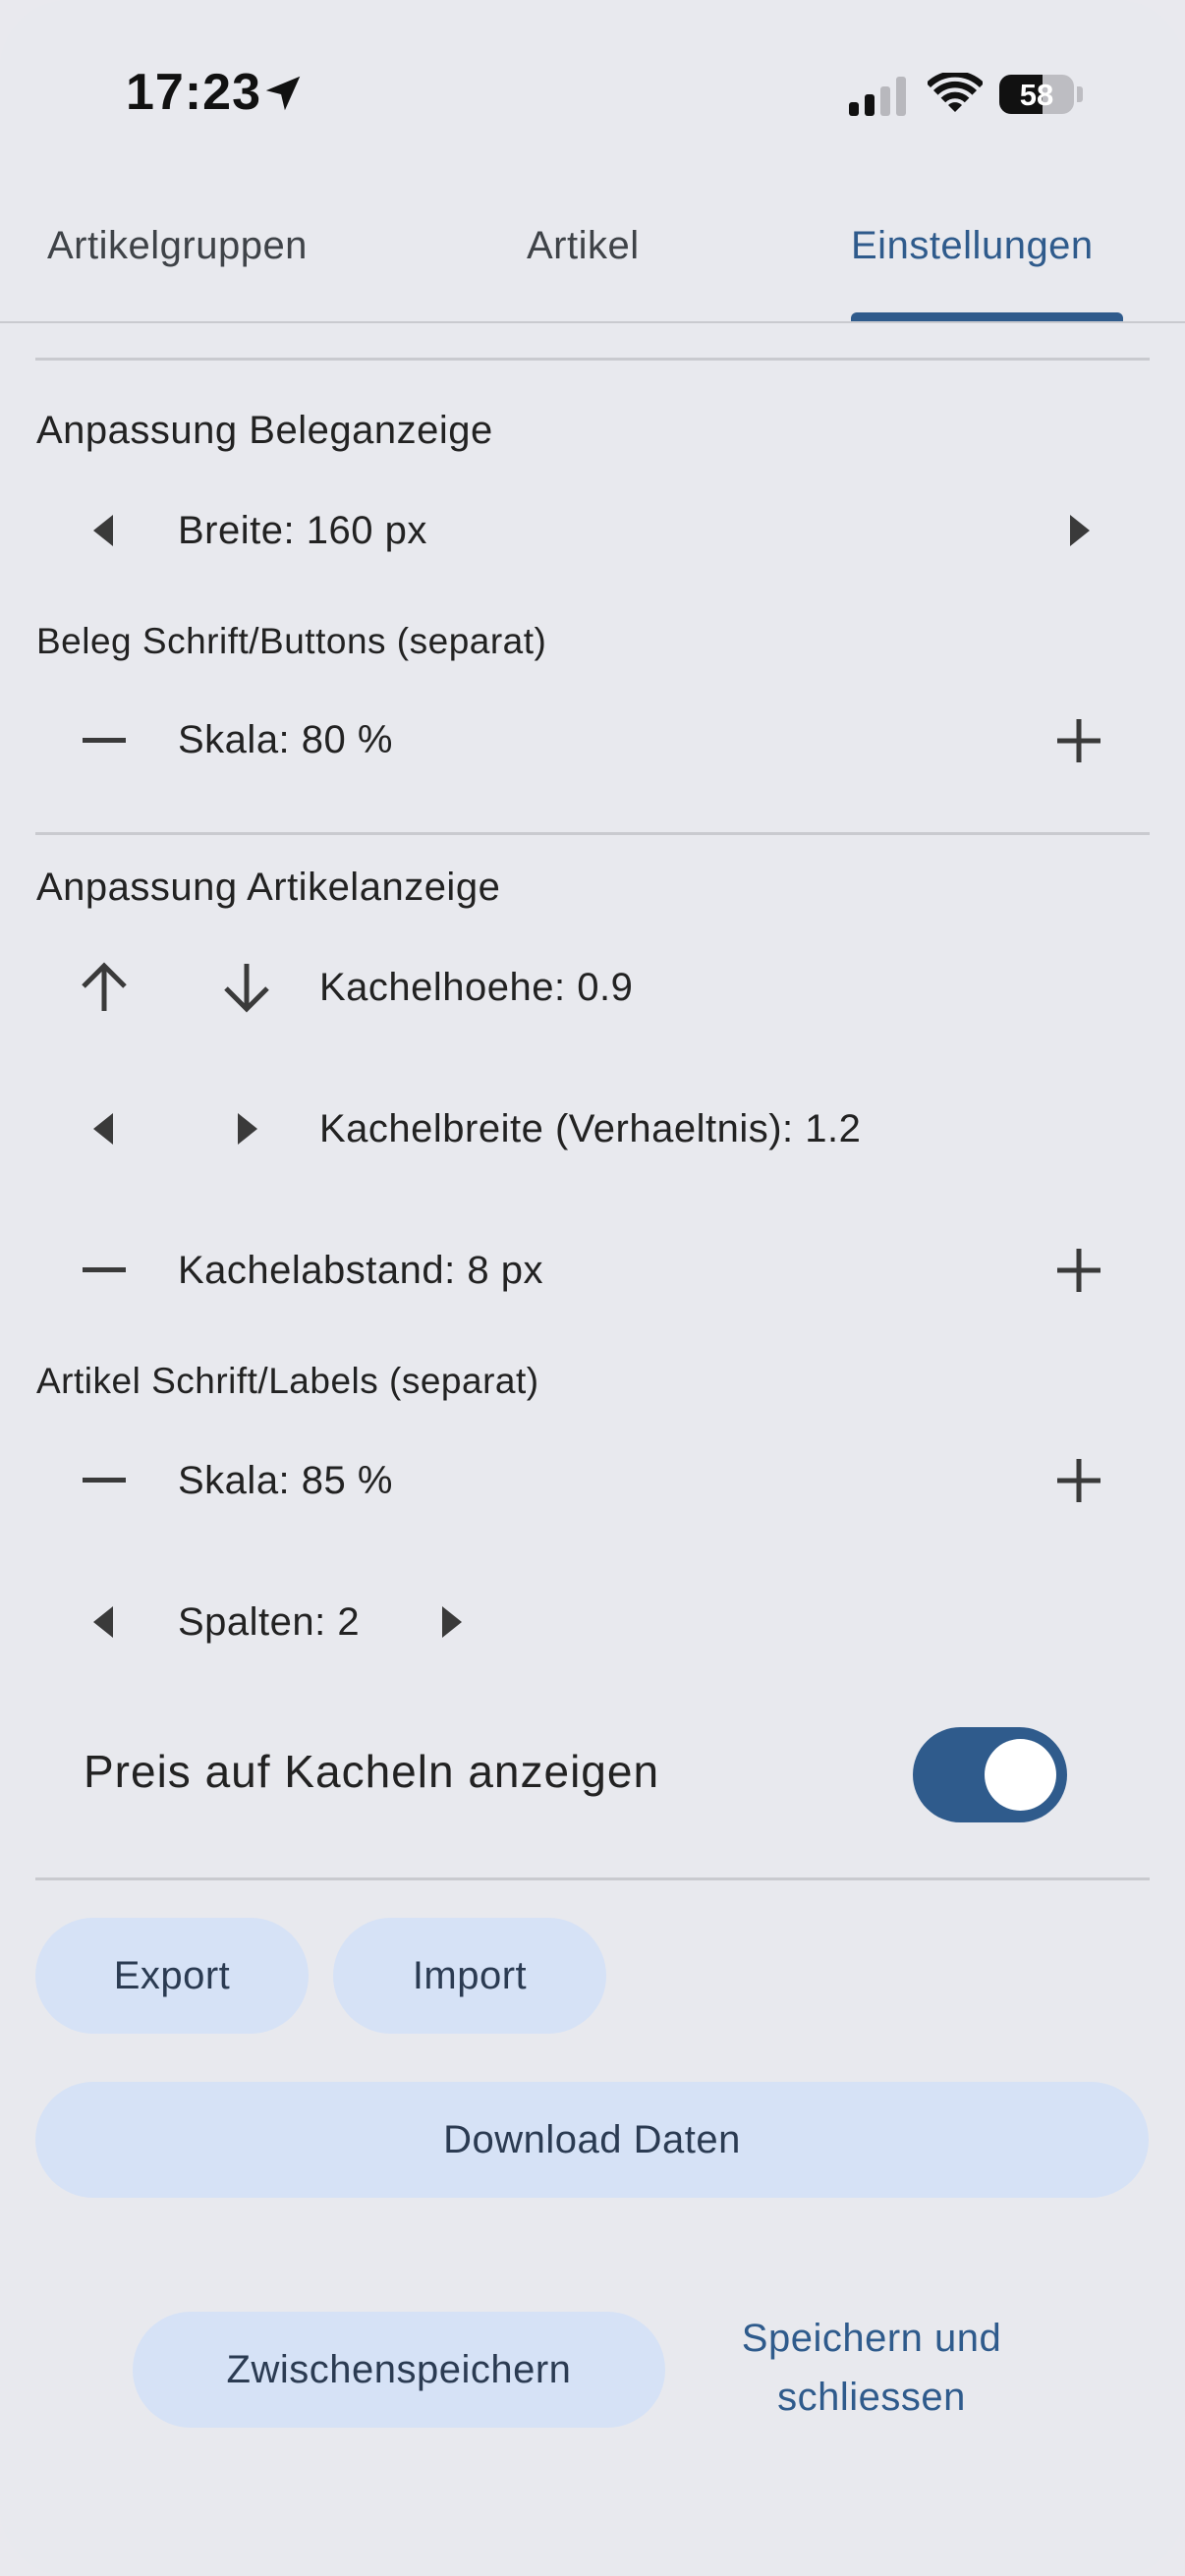  I want to click on wifi-icon, so click(956, 92).